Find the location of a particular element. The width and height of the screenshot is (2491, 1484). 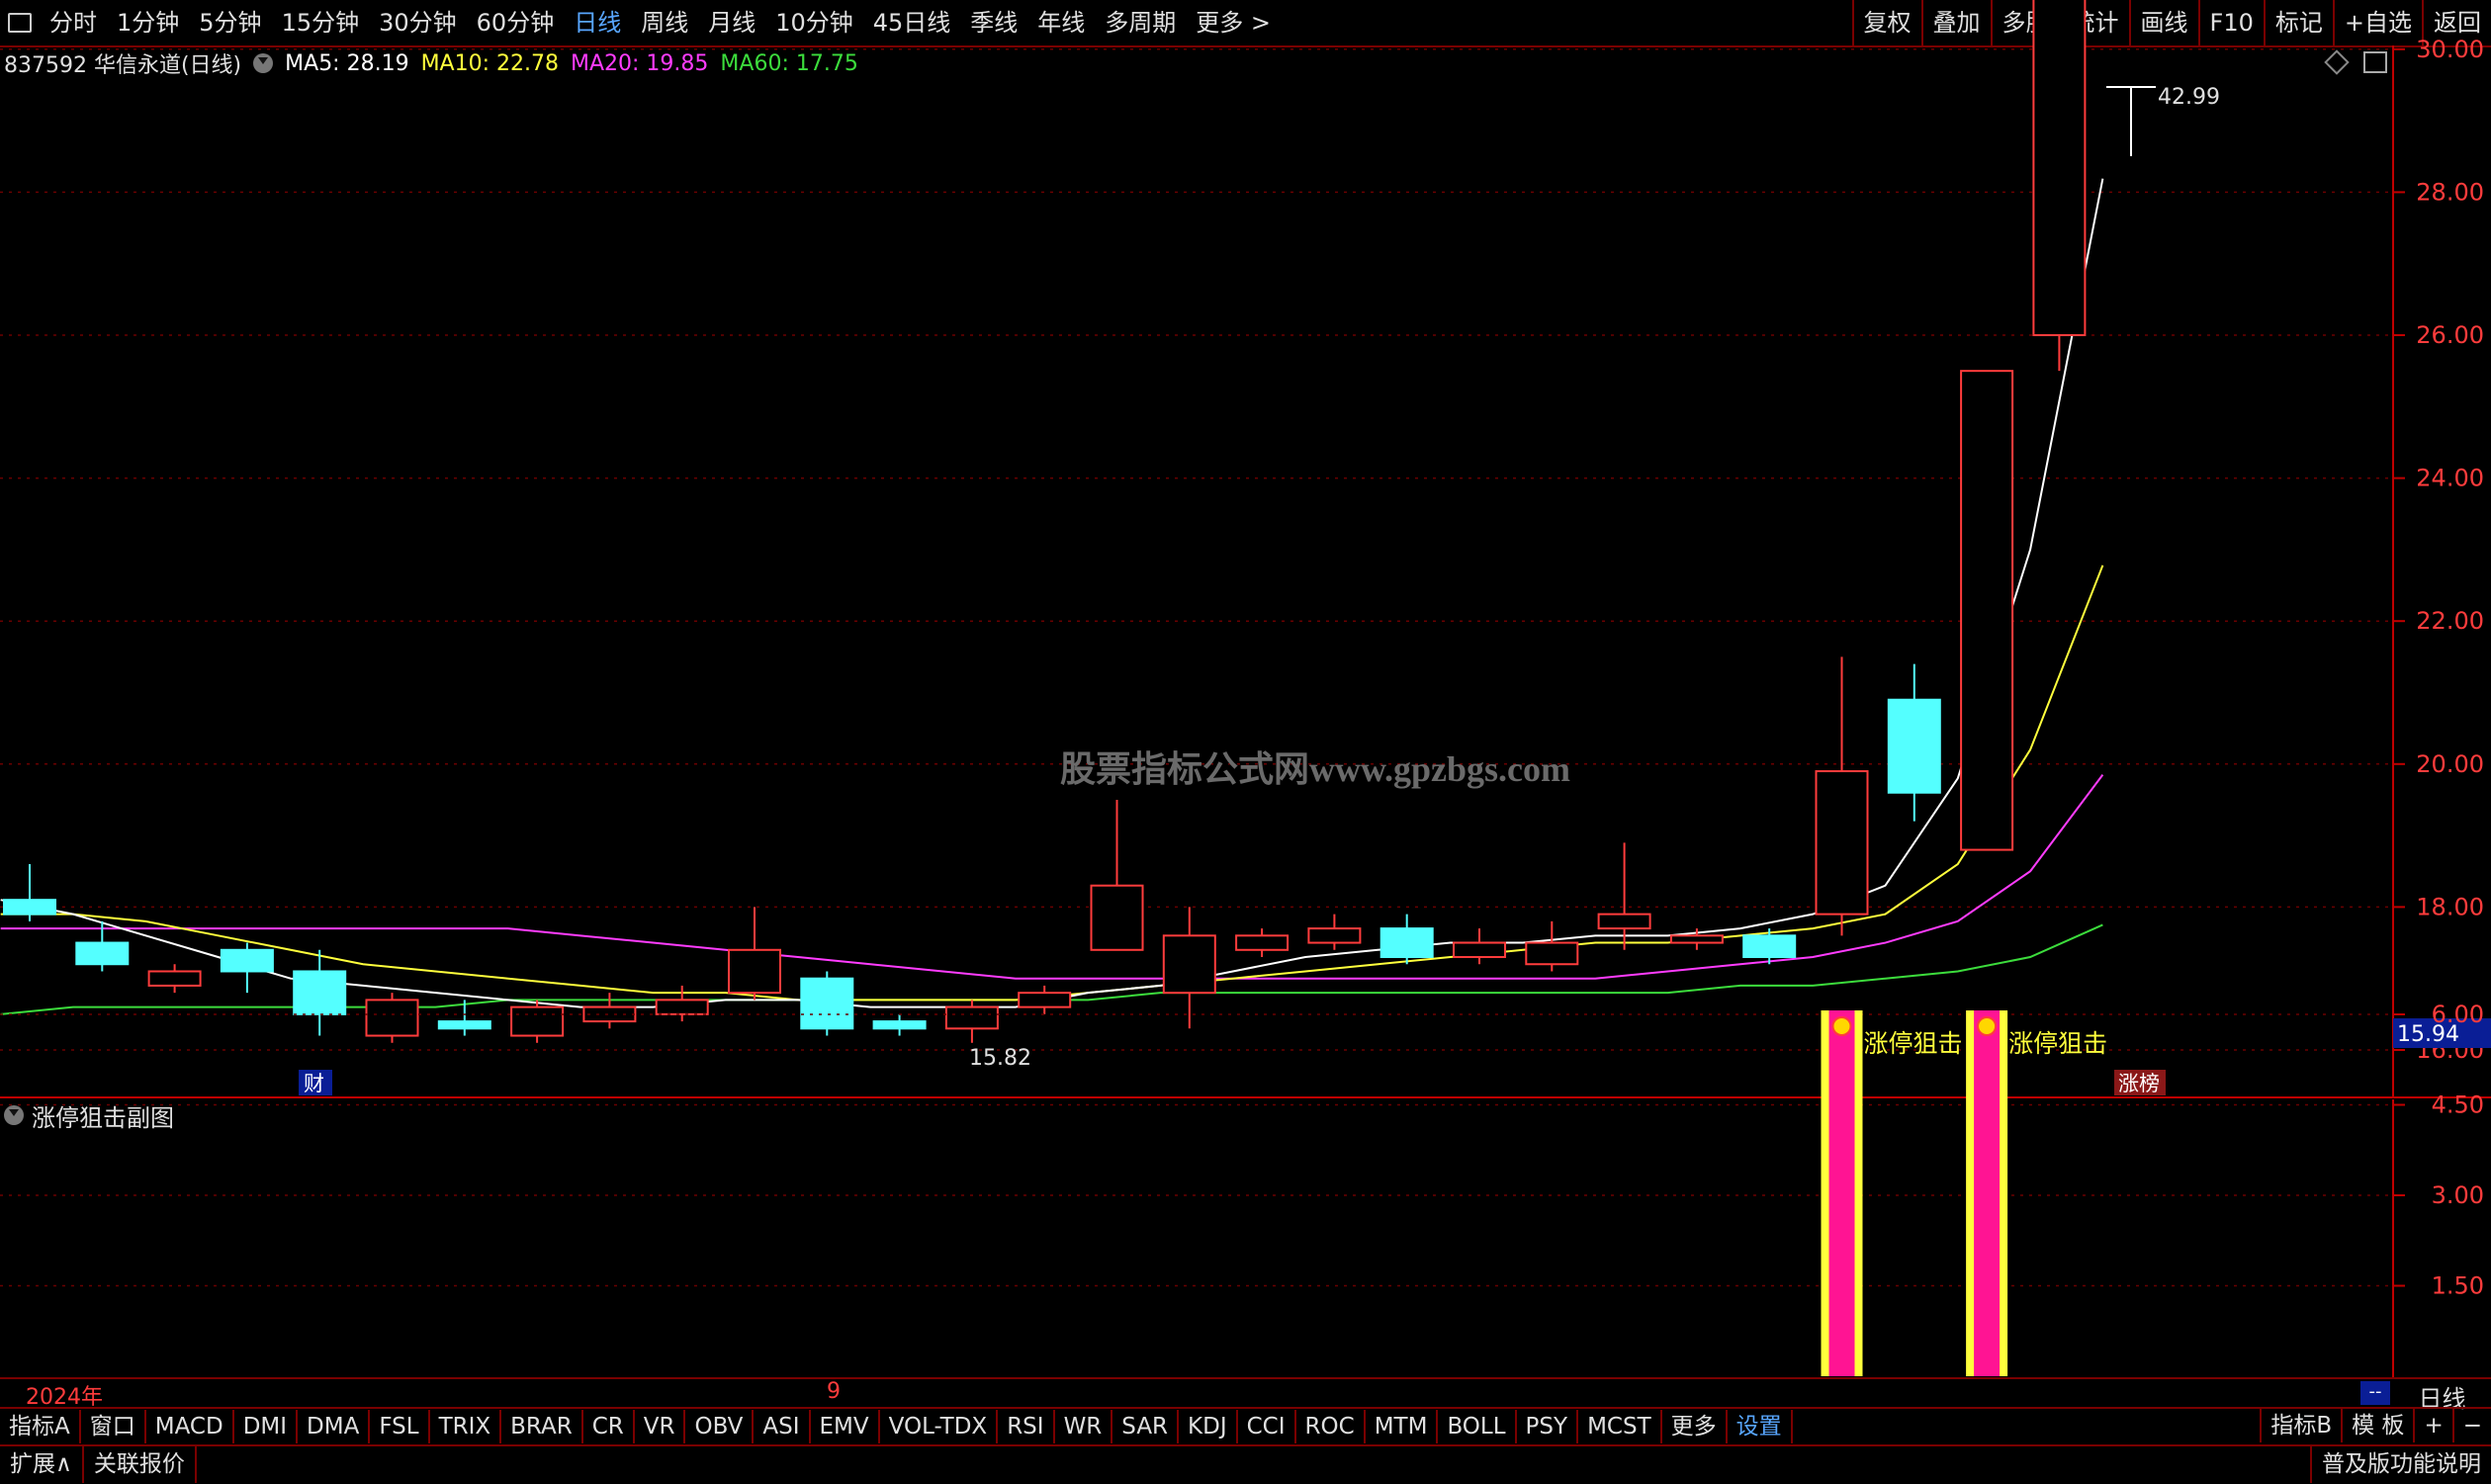

price-tick-label: 24.00 is located at coordinates (2450, 478).